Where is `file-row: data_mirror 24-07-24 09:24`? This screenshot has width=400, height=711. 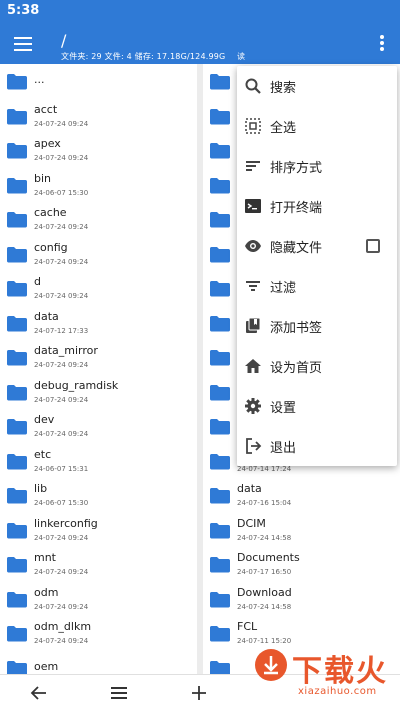 file-row: data_mirror 24-07-24 09:24 is located at coordinates (98, 357).